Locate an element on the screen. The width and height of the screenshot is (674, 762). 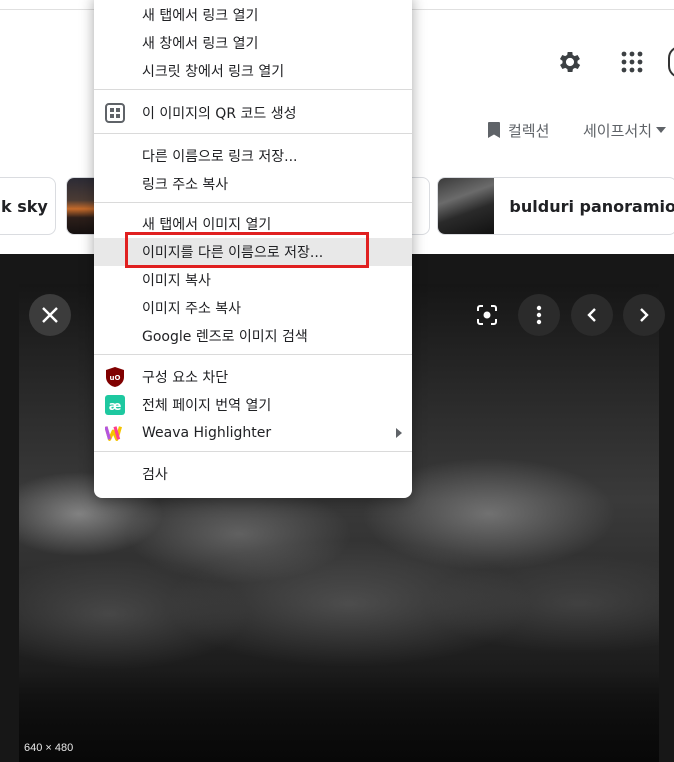
chevron-right-icon is located at coordinates (644, 315).